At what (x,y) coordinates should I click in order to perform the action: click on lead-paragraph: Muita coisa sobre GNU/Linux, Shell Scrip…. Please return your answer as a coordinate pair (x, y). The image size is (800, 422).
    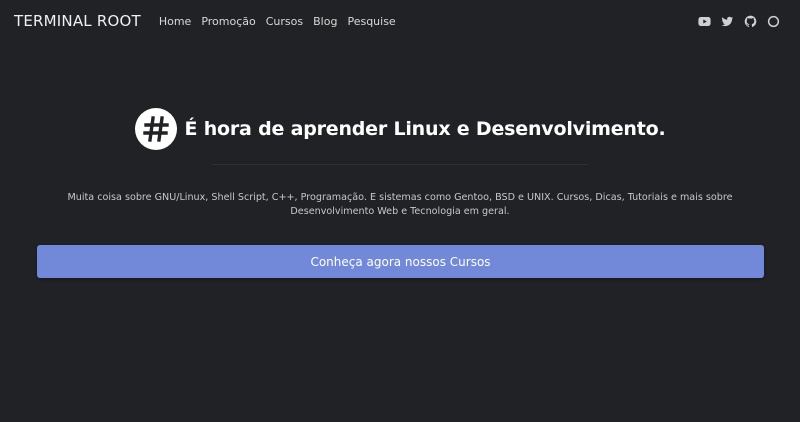
    Looking at the image, I should click on (400, 204).